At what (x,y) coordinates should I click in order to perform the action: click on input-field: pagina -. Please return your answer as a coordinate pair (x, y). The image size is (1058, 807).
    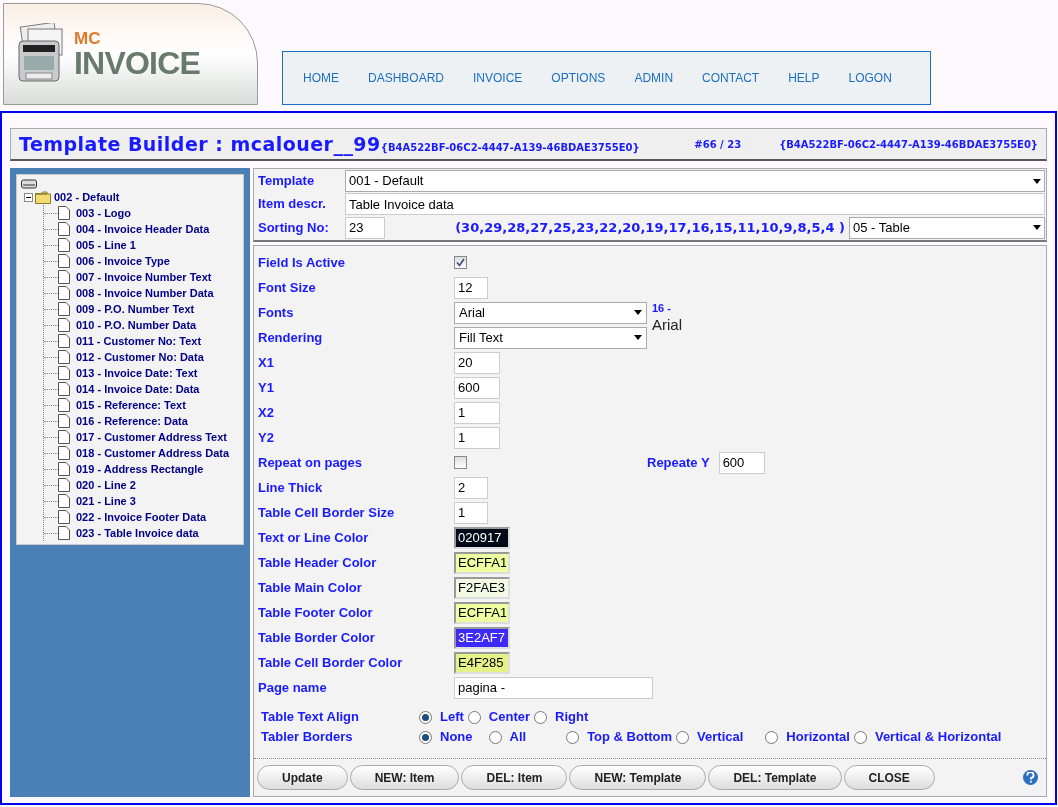
    Looking at the image, I should click on (553, 687).